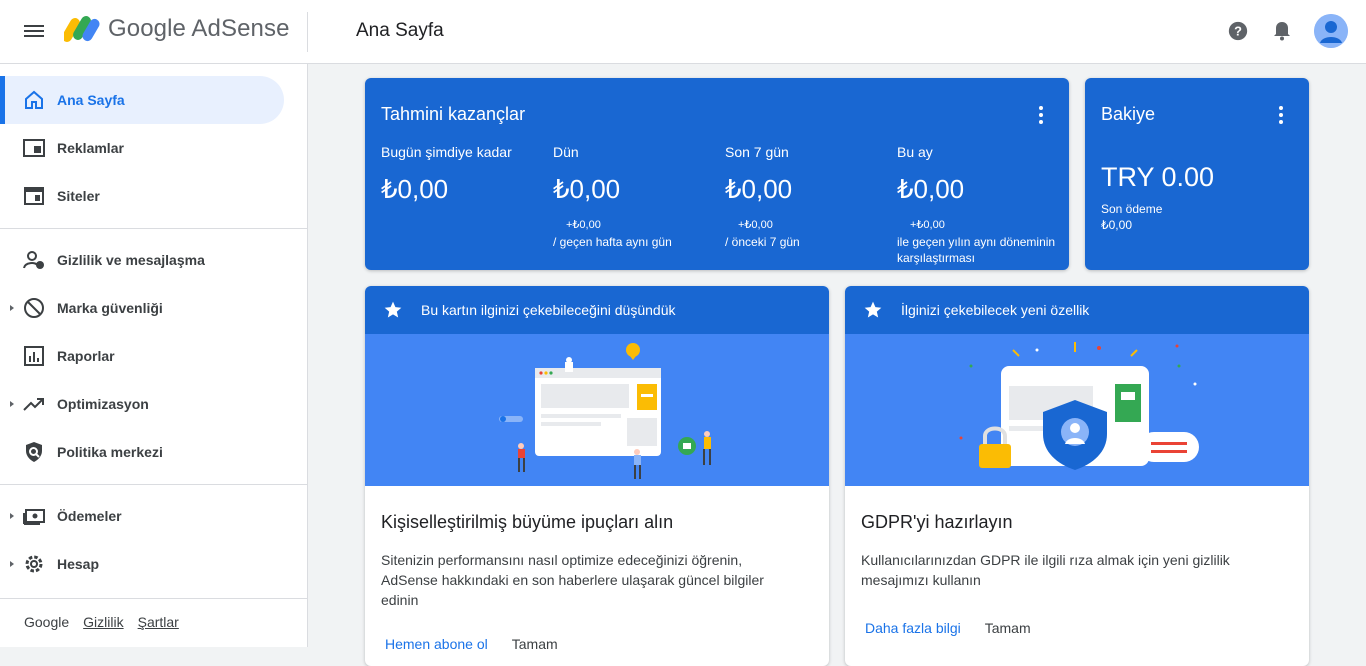 The width and height of the screenshot is (1366, 666). What do you see at coordinates (1132, 209) in the screenshot?
I see `last-payment-label: Son ödeme` at bounding box center [1132, 209].